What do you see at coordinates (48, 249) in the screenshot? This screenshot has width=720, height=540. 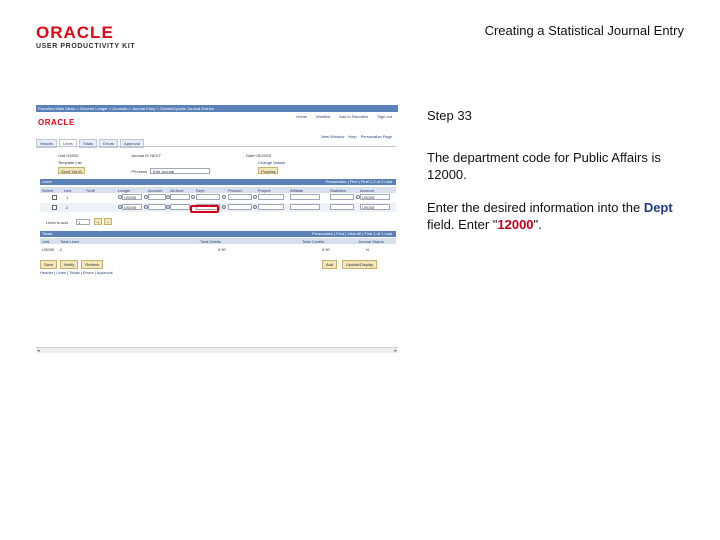 I see `totals-unit: US005` at bounding box center [48, 249].